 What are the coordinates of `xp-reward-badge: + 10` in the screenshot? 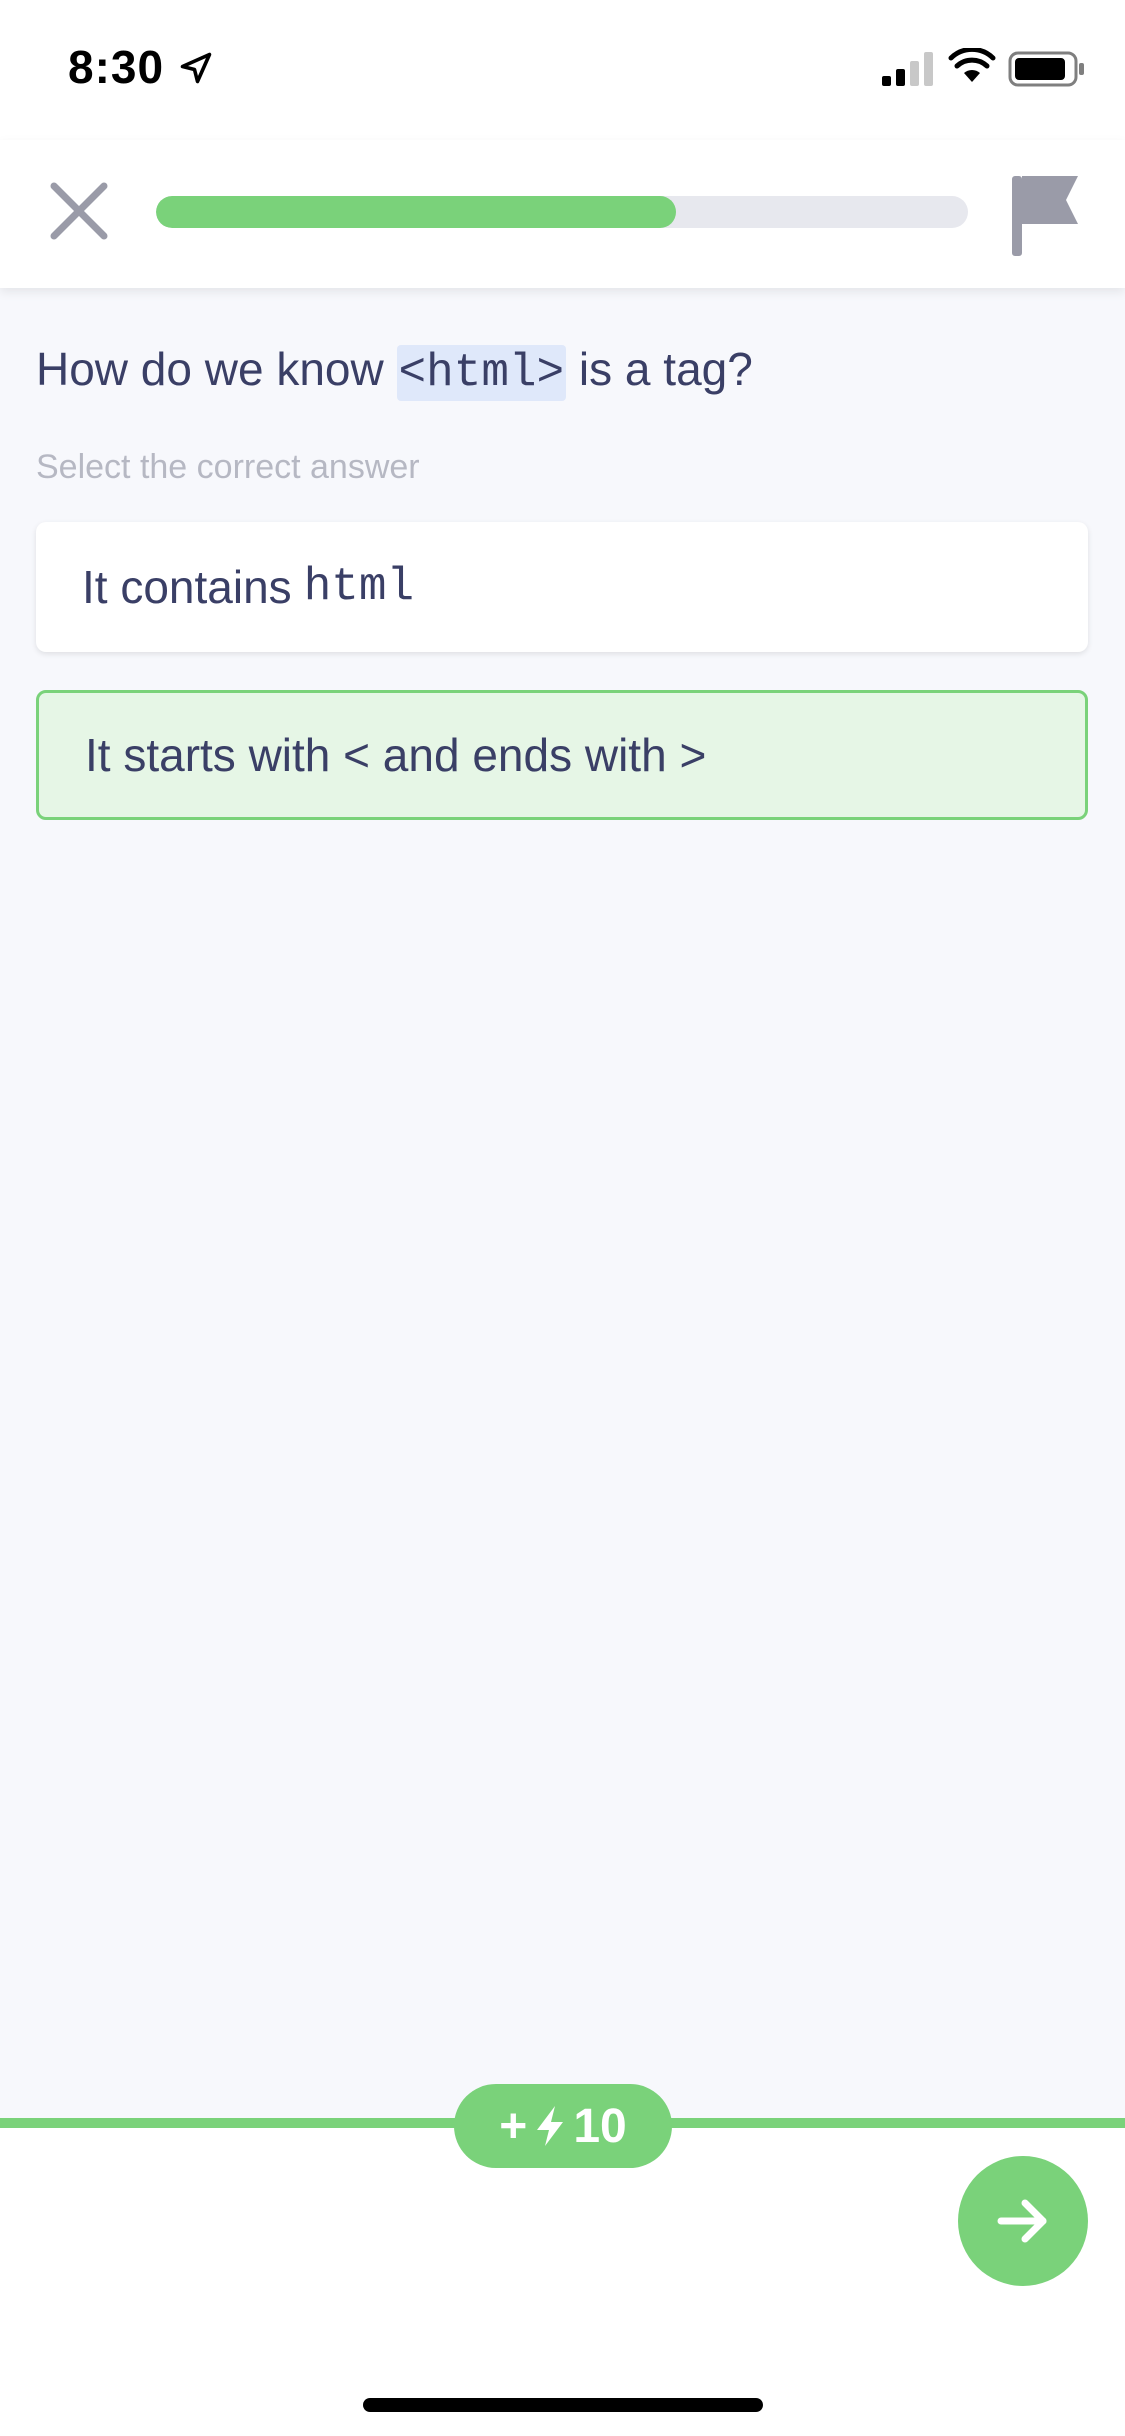 It's located at (563, 2126).